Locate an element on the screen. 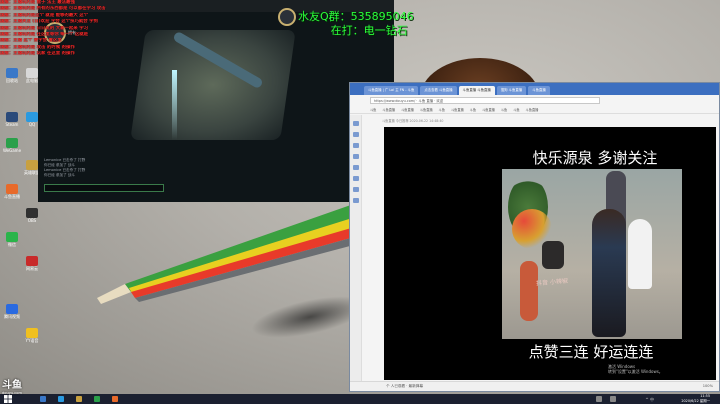 This screenshot has width=720, height=404. post-meta: 斗鱼直播 今日推荐 2020-06-22 14:48:40 is located at coordinates (413, 121).